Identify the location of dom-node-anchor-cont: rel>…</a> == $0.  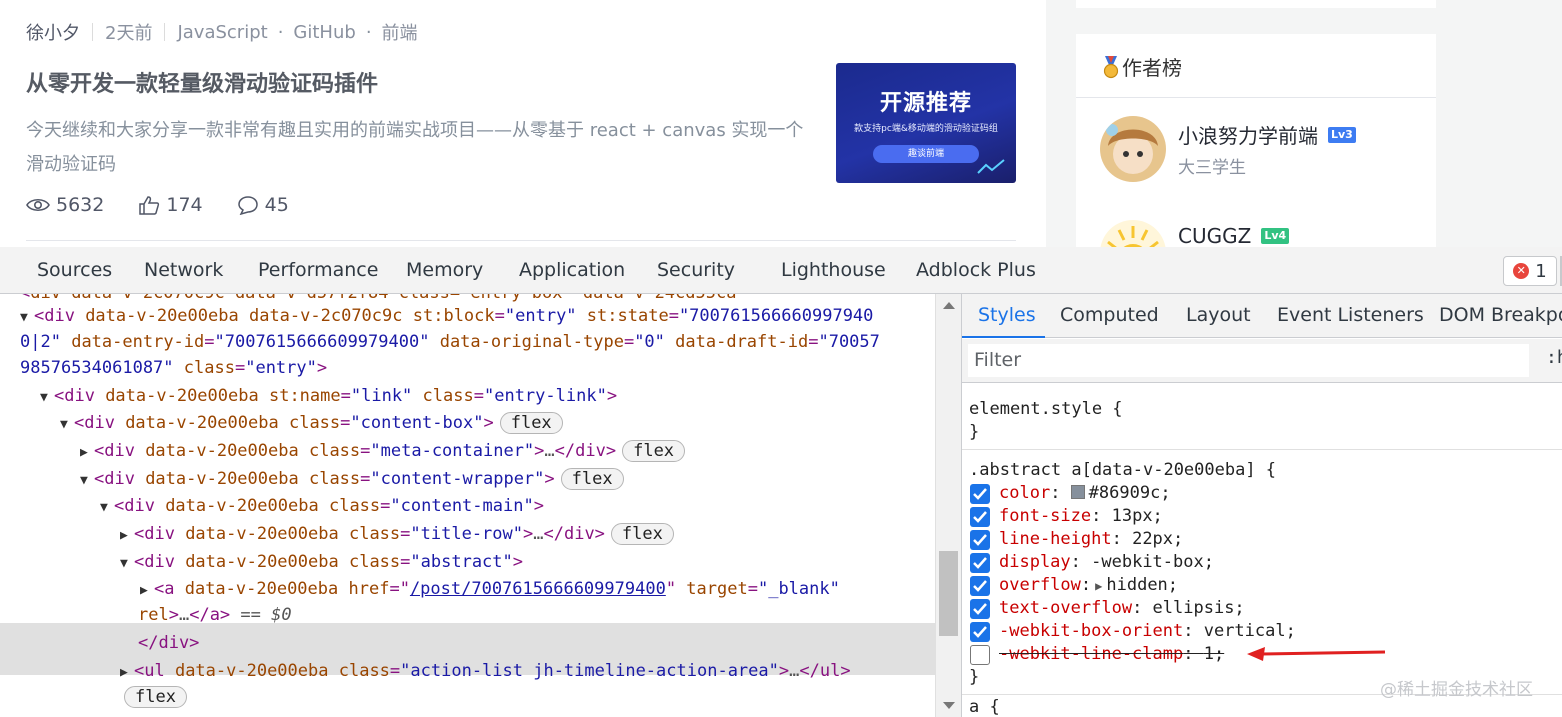
(215, 615).